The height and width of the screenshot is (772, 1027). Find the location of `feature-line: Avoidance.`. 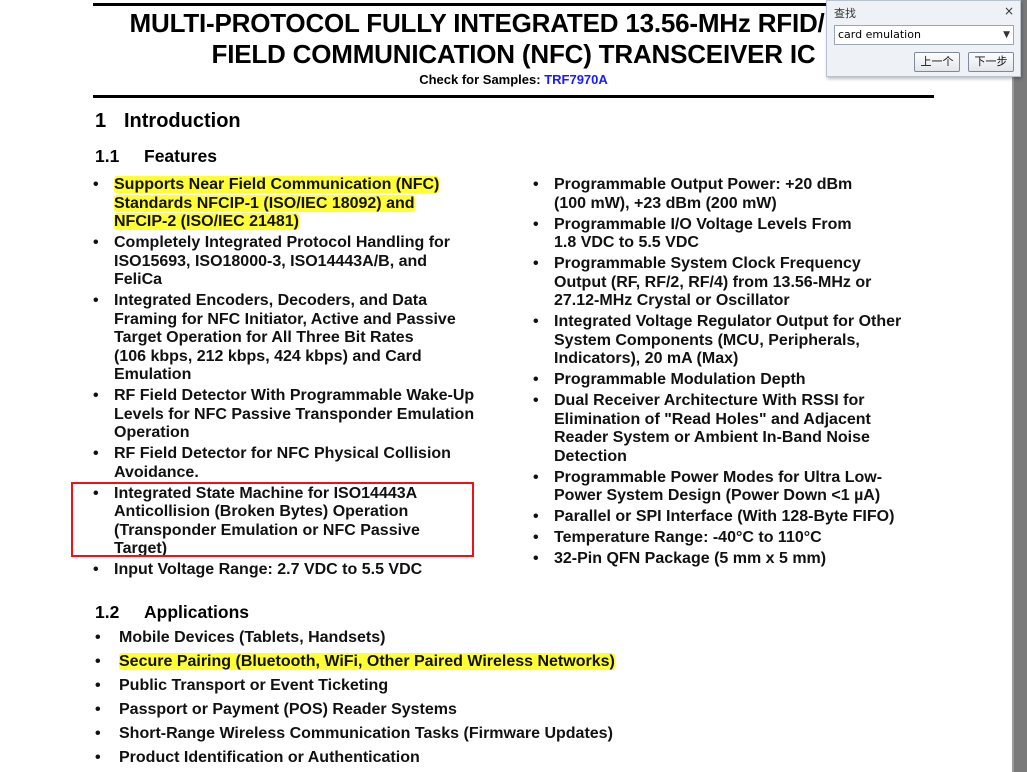

feature-line: Avoidance. is located at coordinates (156, 472).